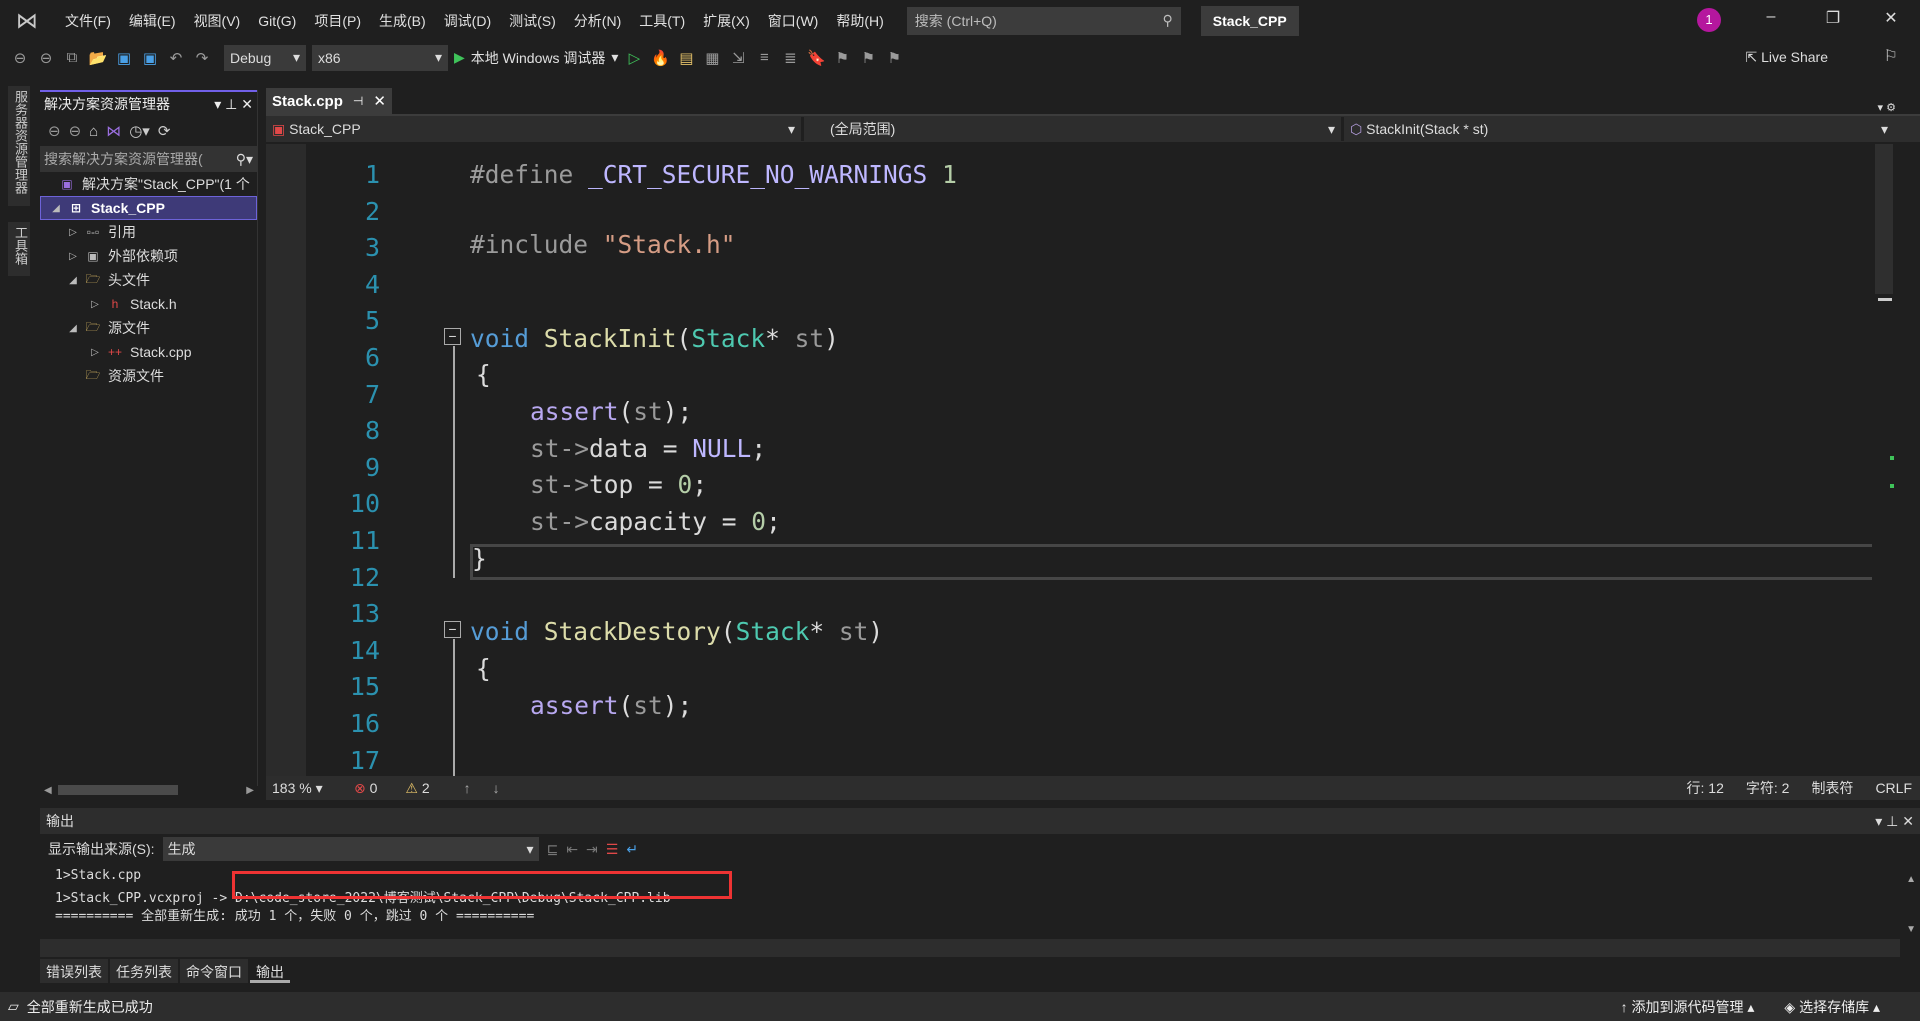 This screenshot has height=1021, width=1920. Describe the element at coordinates (868, 58) in the screenshot. I see `bookmark-next-icon: ⚑` at that location.